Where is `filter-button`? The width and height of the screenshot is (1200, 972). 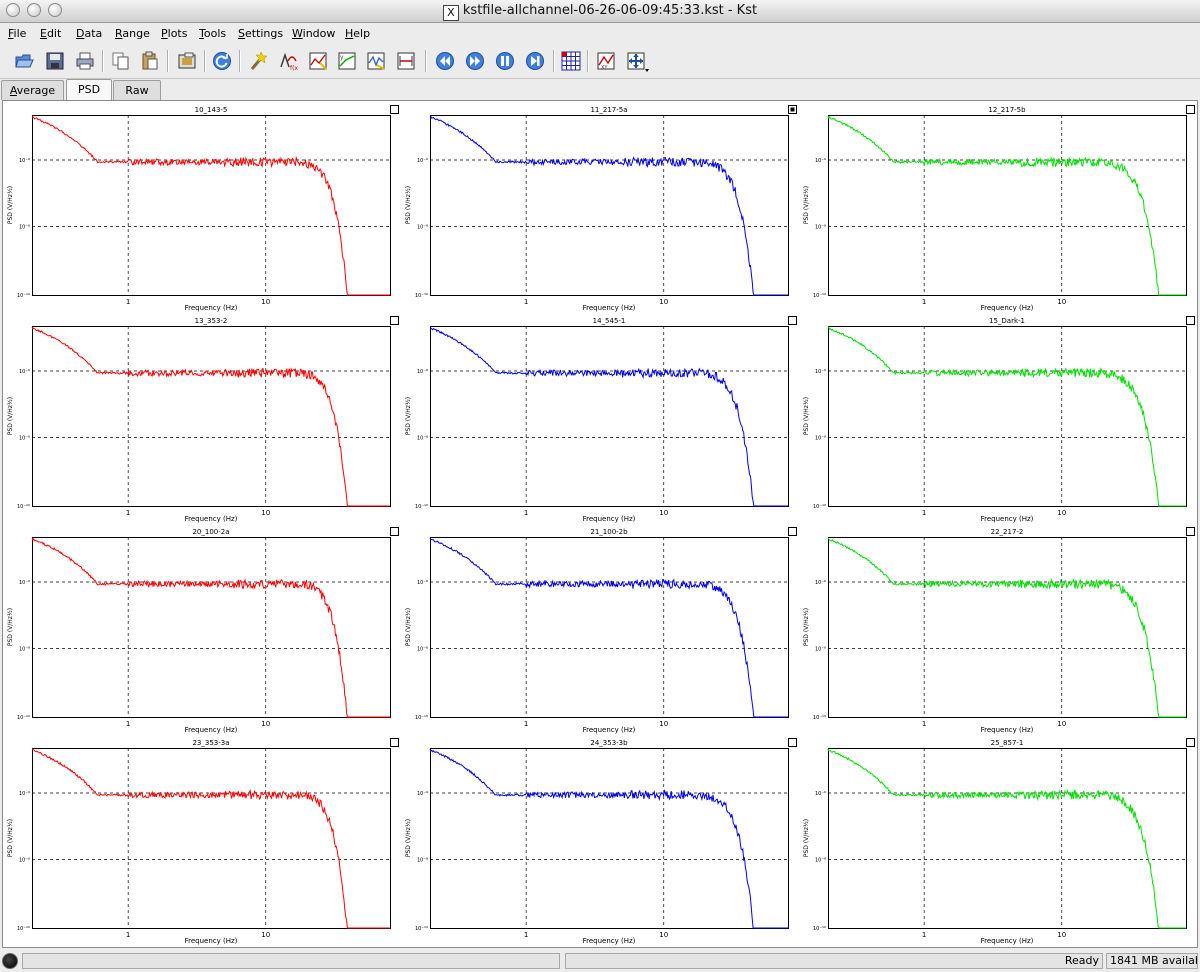
filter-button is located at coordinates (376, 61).